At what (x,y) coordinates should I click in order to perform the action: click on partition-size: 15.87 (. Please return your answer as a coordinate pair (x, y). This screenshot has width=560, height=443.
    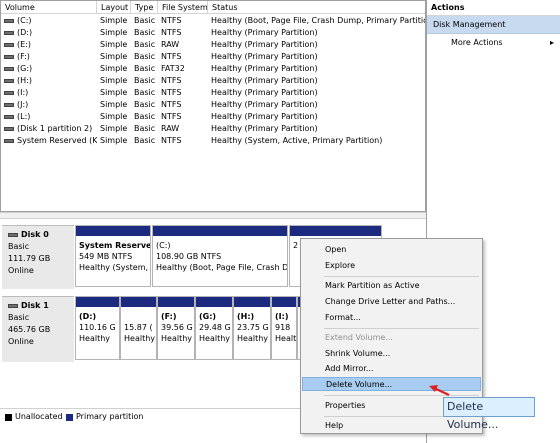
    Looking at the image, I should click on (138, 327).